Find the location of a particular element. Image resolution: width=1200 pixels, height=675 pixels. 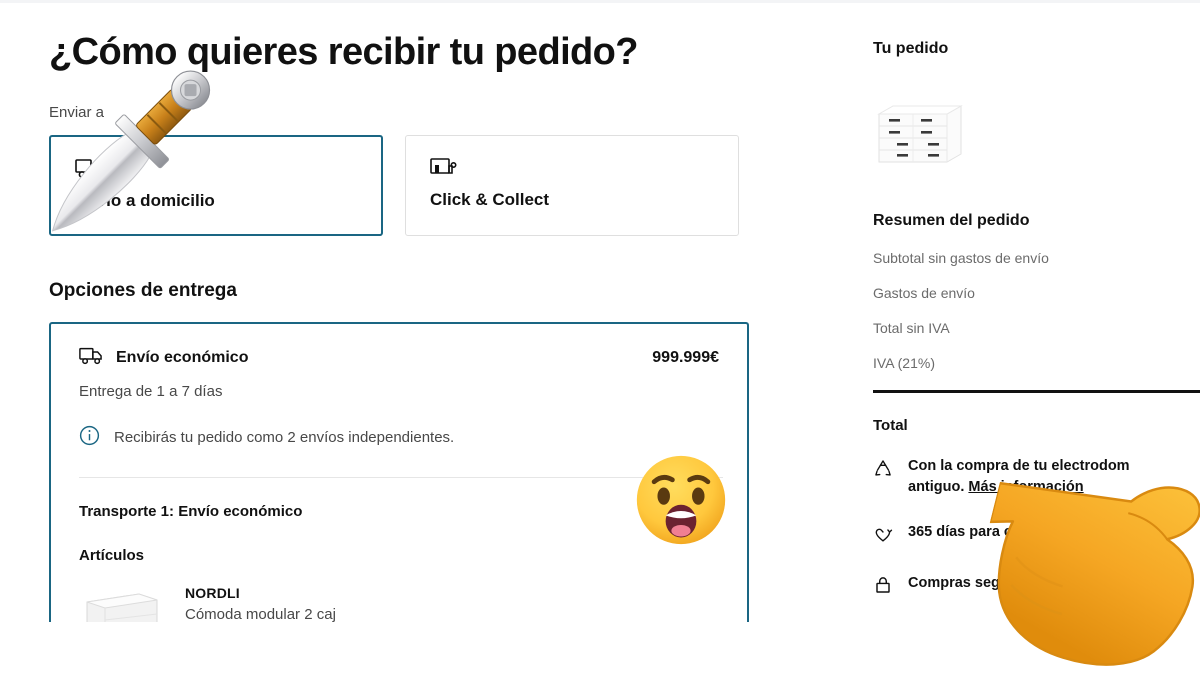

delivery-option-title-group: Envío económico is located at coordinates (163, 358).